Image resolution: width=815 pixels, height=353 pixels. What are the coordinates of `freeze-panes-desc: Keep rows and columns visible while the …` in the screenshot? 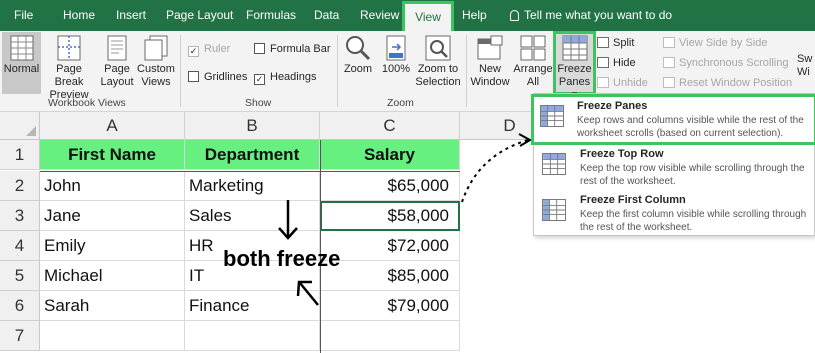 It's located at (690, 127).